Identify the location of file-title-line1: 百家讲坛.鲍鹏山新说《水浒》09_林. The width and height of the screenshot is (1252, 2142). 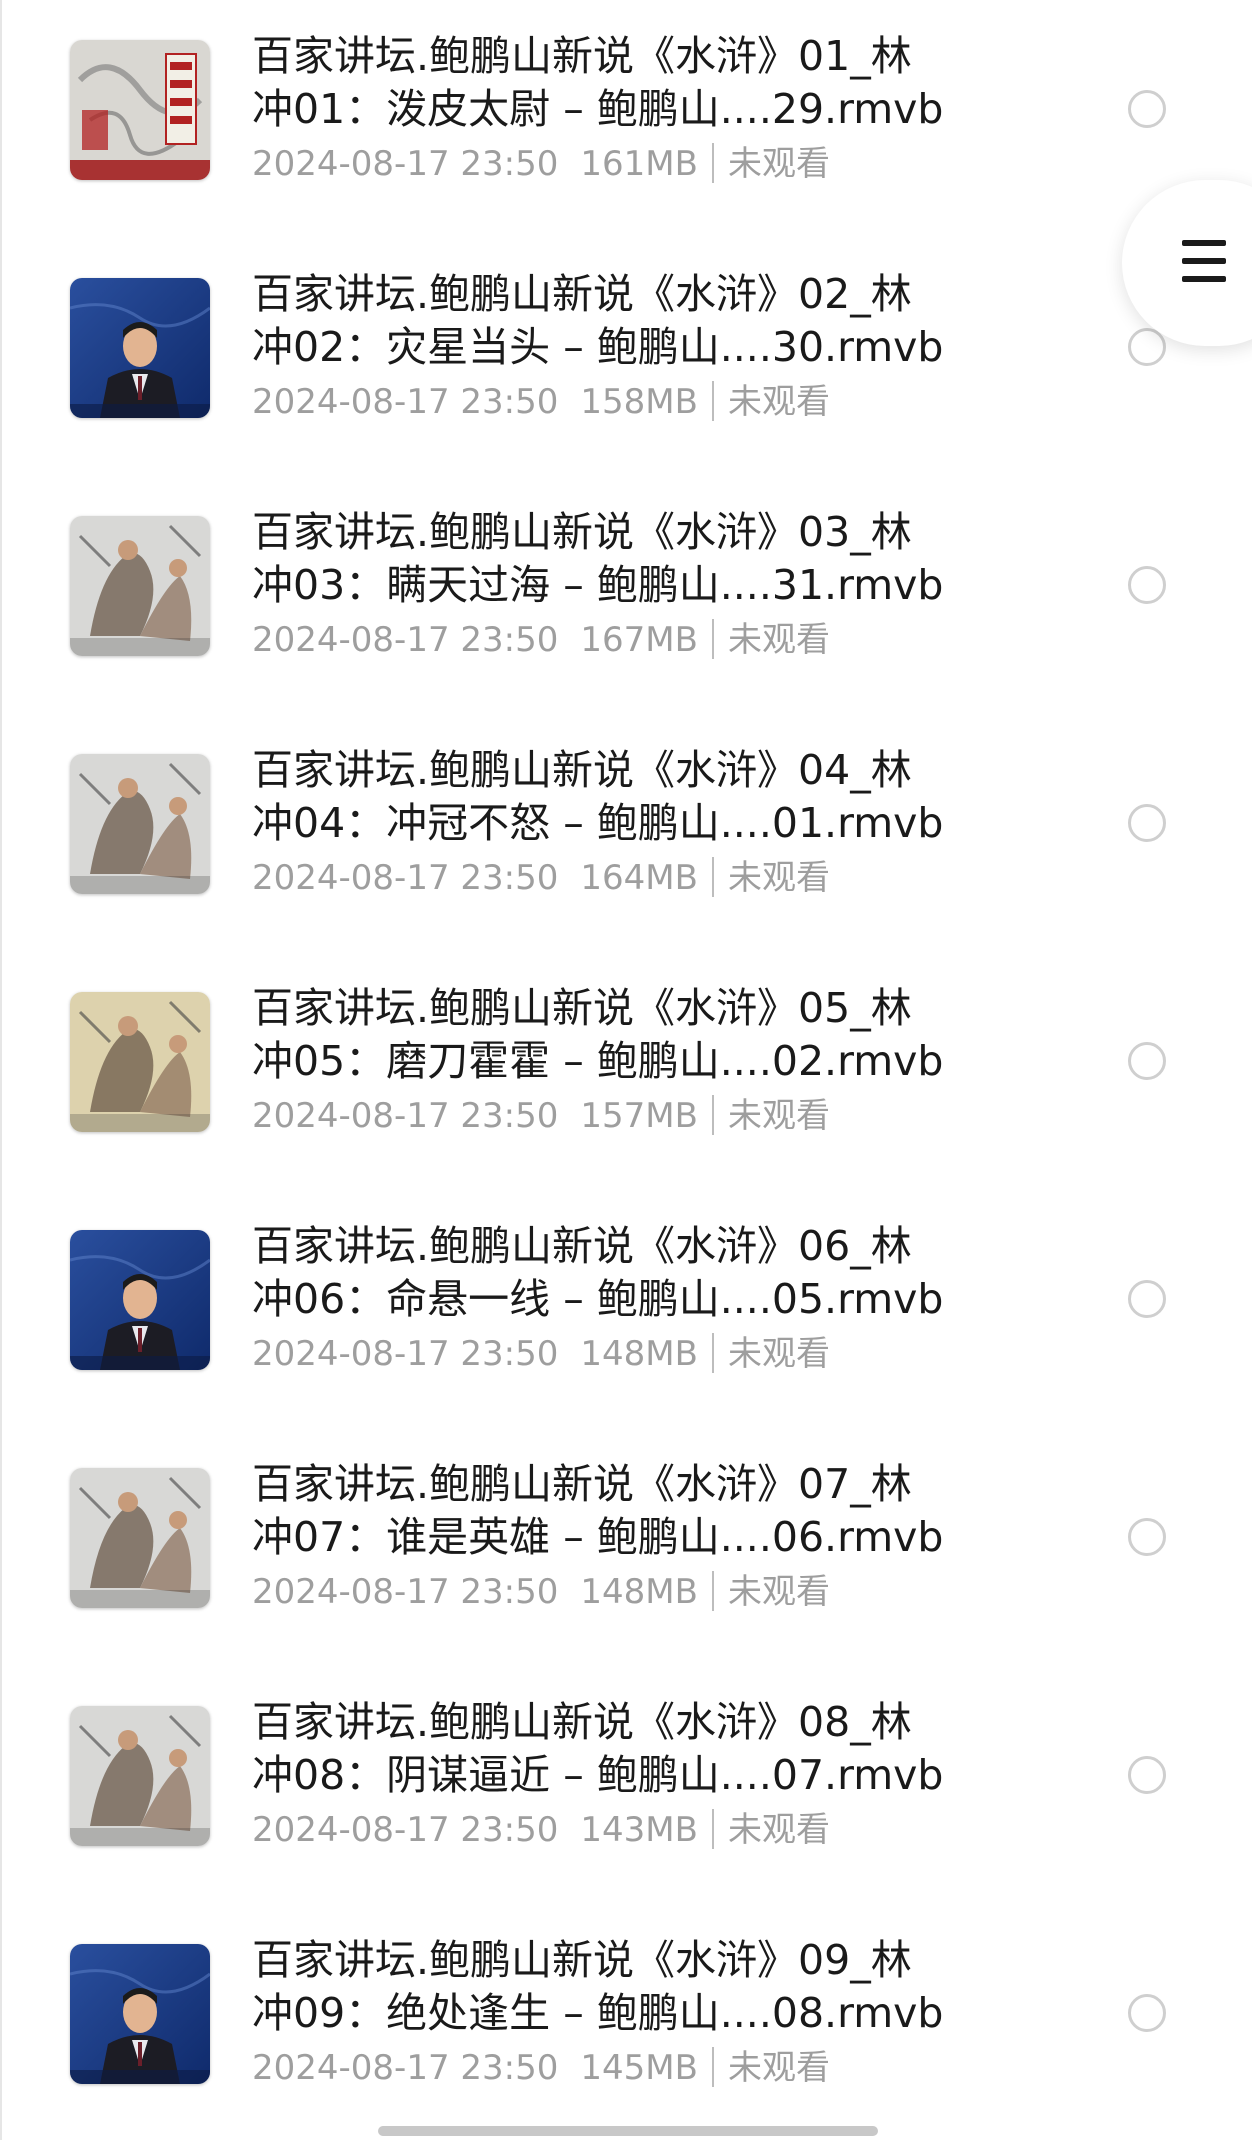
(582, 1960).